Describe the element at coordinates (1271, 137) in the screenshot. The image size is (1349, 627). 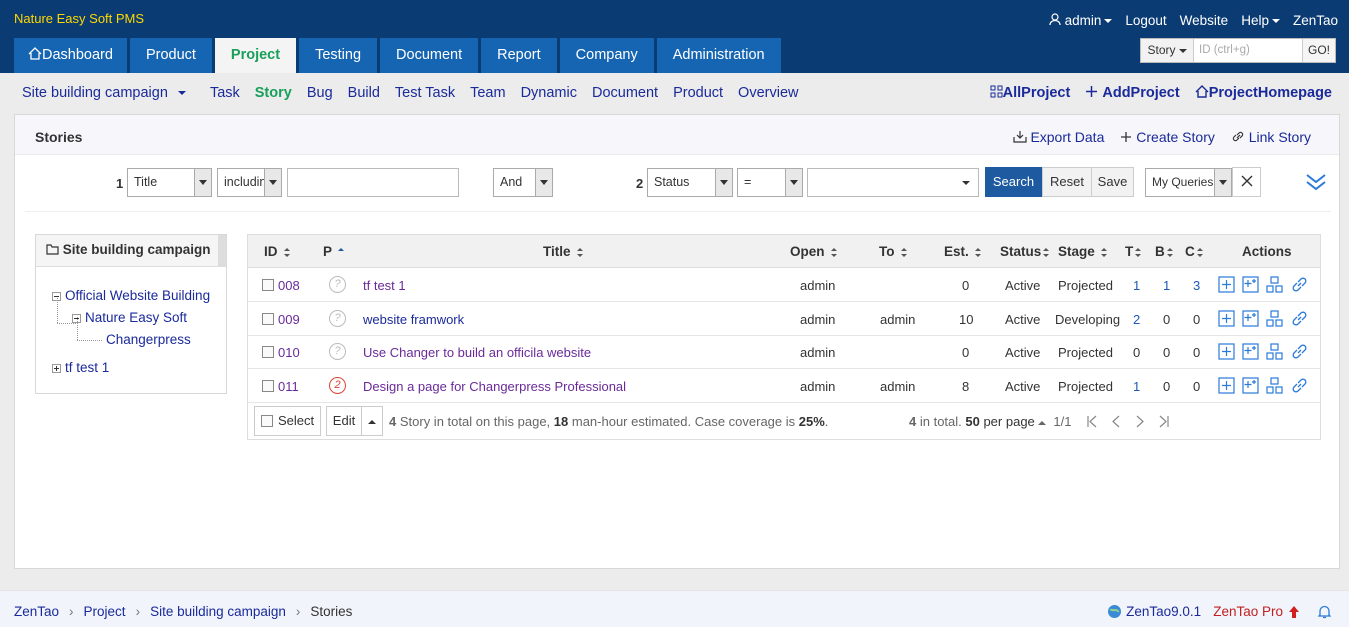
I see `link-story-button: Link Story` at that location.